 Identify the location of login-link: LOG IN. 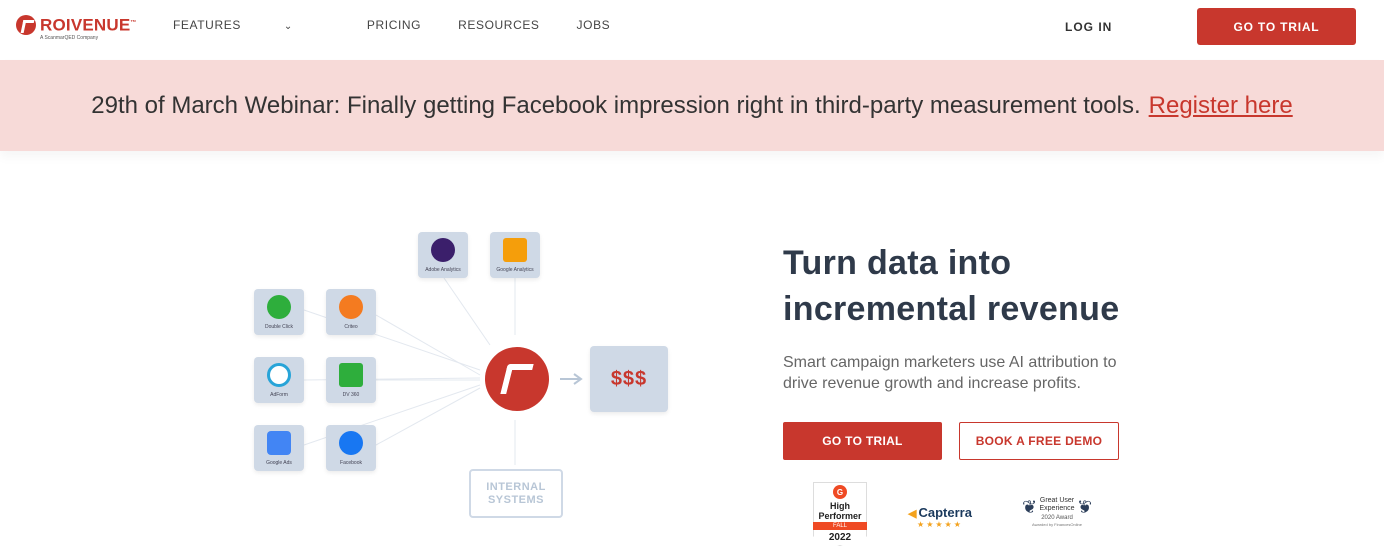
(1088, 27).